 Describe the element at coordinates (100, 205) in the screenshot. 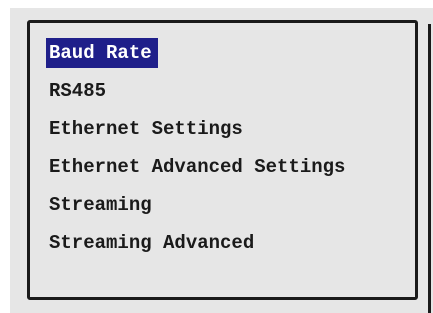

I see `menu-item-label: Streaming` at that location.